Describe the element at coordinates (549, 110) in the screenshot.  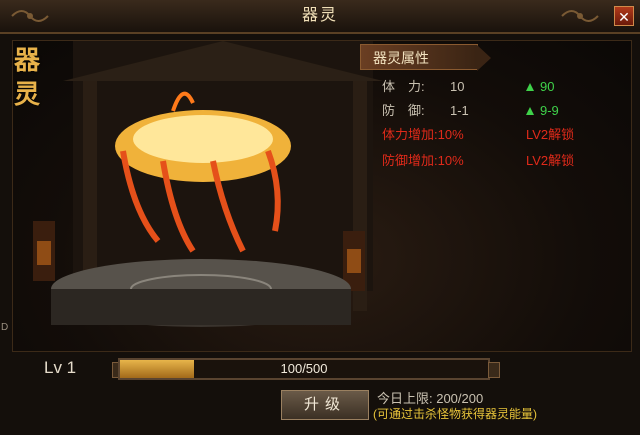
I see `stat-upgrade-value: 9-9` at that location.